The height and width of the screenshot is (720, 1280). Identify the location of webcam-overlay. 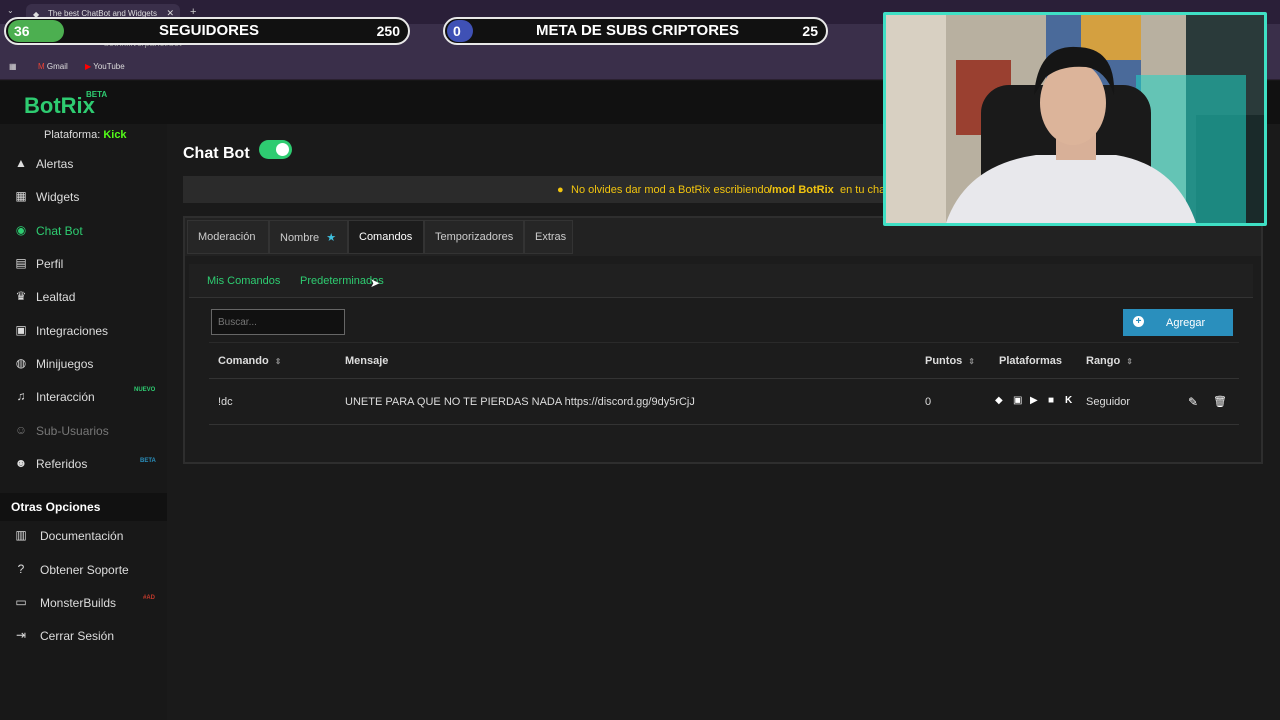
(1075, 119).